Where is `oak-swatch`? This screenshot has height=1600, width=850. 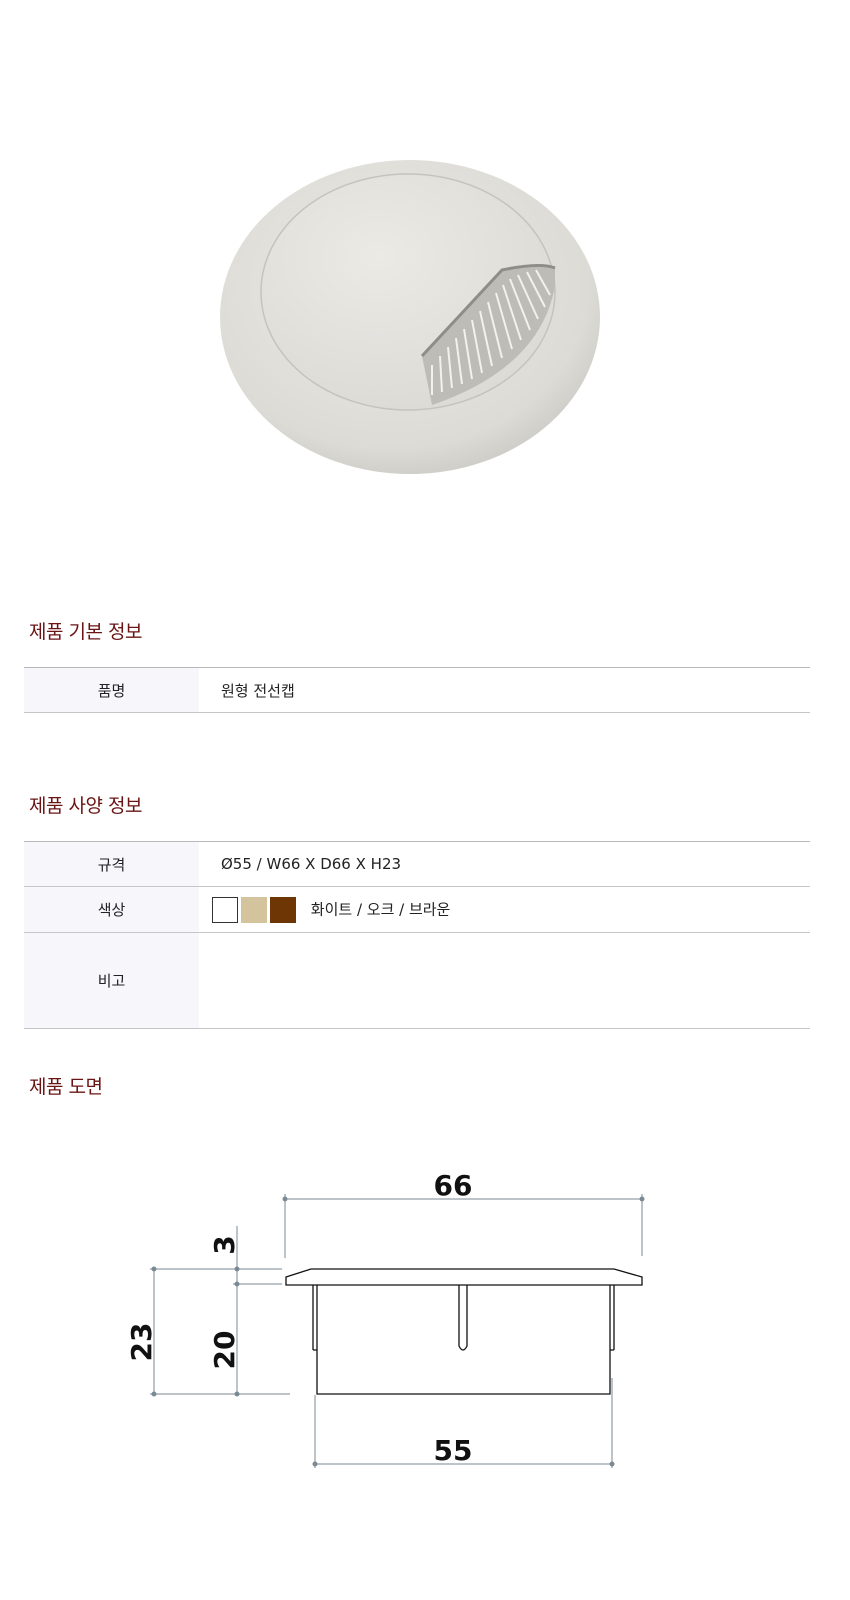 oak-swatch is located at coordinates (254, 909).